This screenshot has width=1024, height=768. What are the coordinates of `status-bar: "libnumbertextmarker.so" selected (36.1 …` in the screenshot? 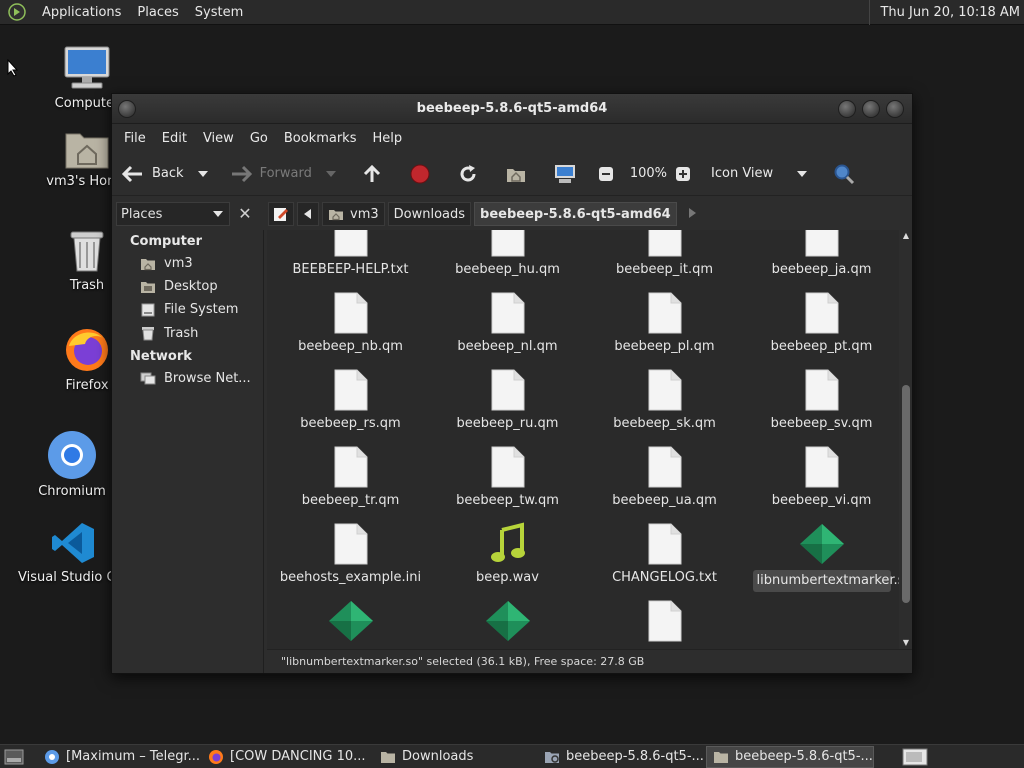 It's located at (589, 661).